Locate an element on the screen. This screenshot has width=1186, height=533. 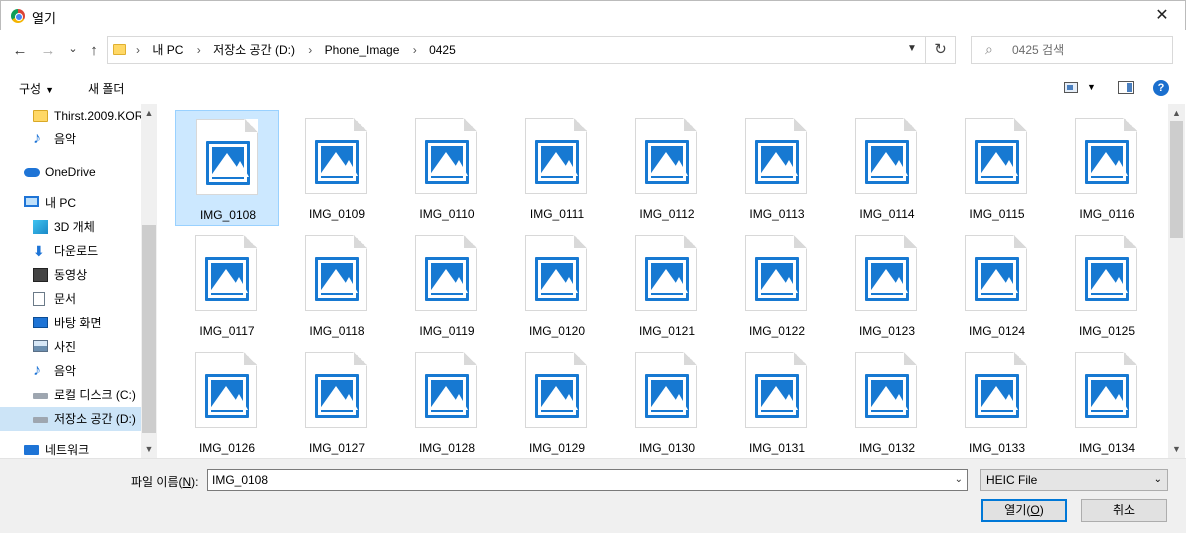
view-options-icon is located at coordinates (1071, 87).